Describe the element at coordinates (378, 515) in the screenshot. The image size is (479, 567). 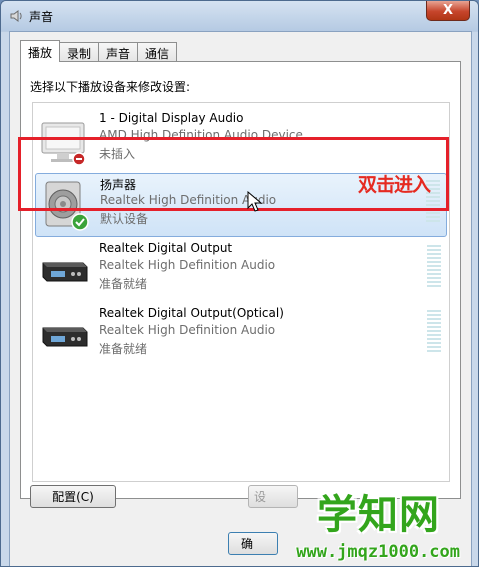
I see `watermark-title: 学知网` at that location.